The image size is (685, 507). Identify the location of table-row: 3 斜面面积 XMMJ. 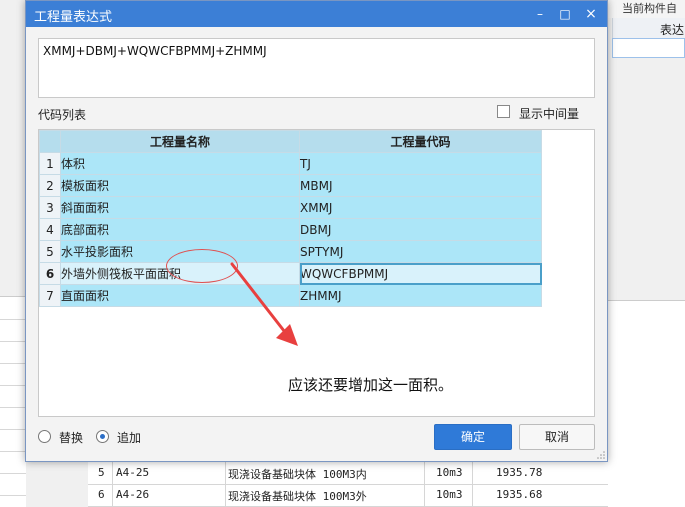
(290, 207).